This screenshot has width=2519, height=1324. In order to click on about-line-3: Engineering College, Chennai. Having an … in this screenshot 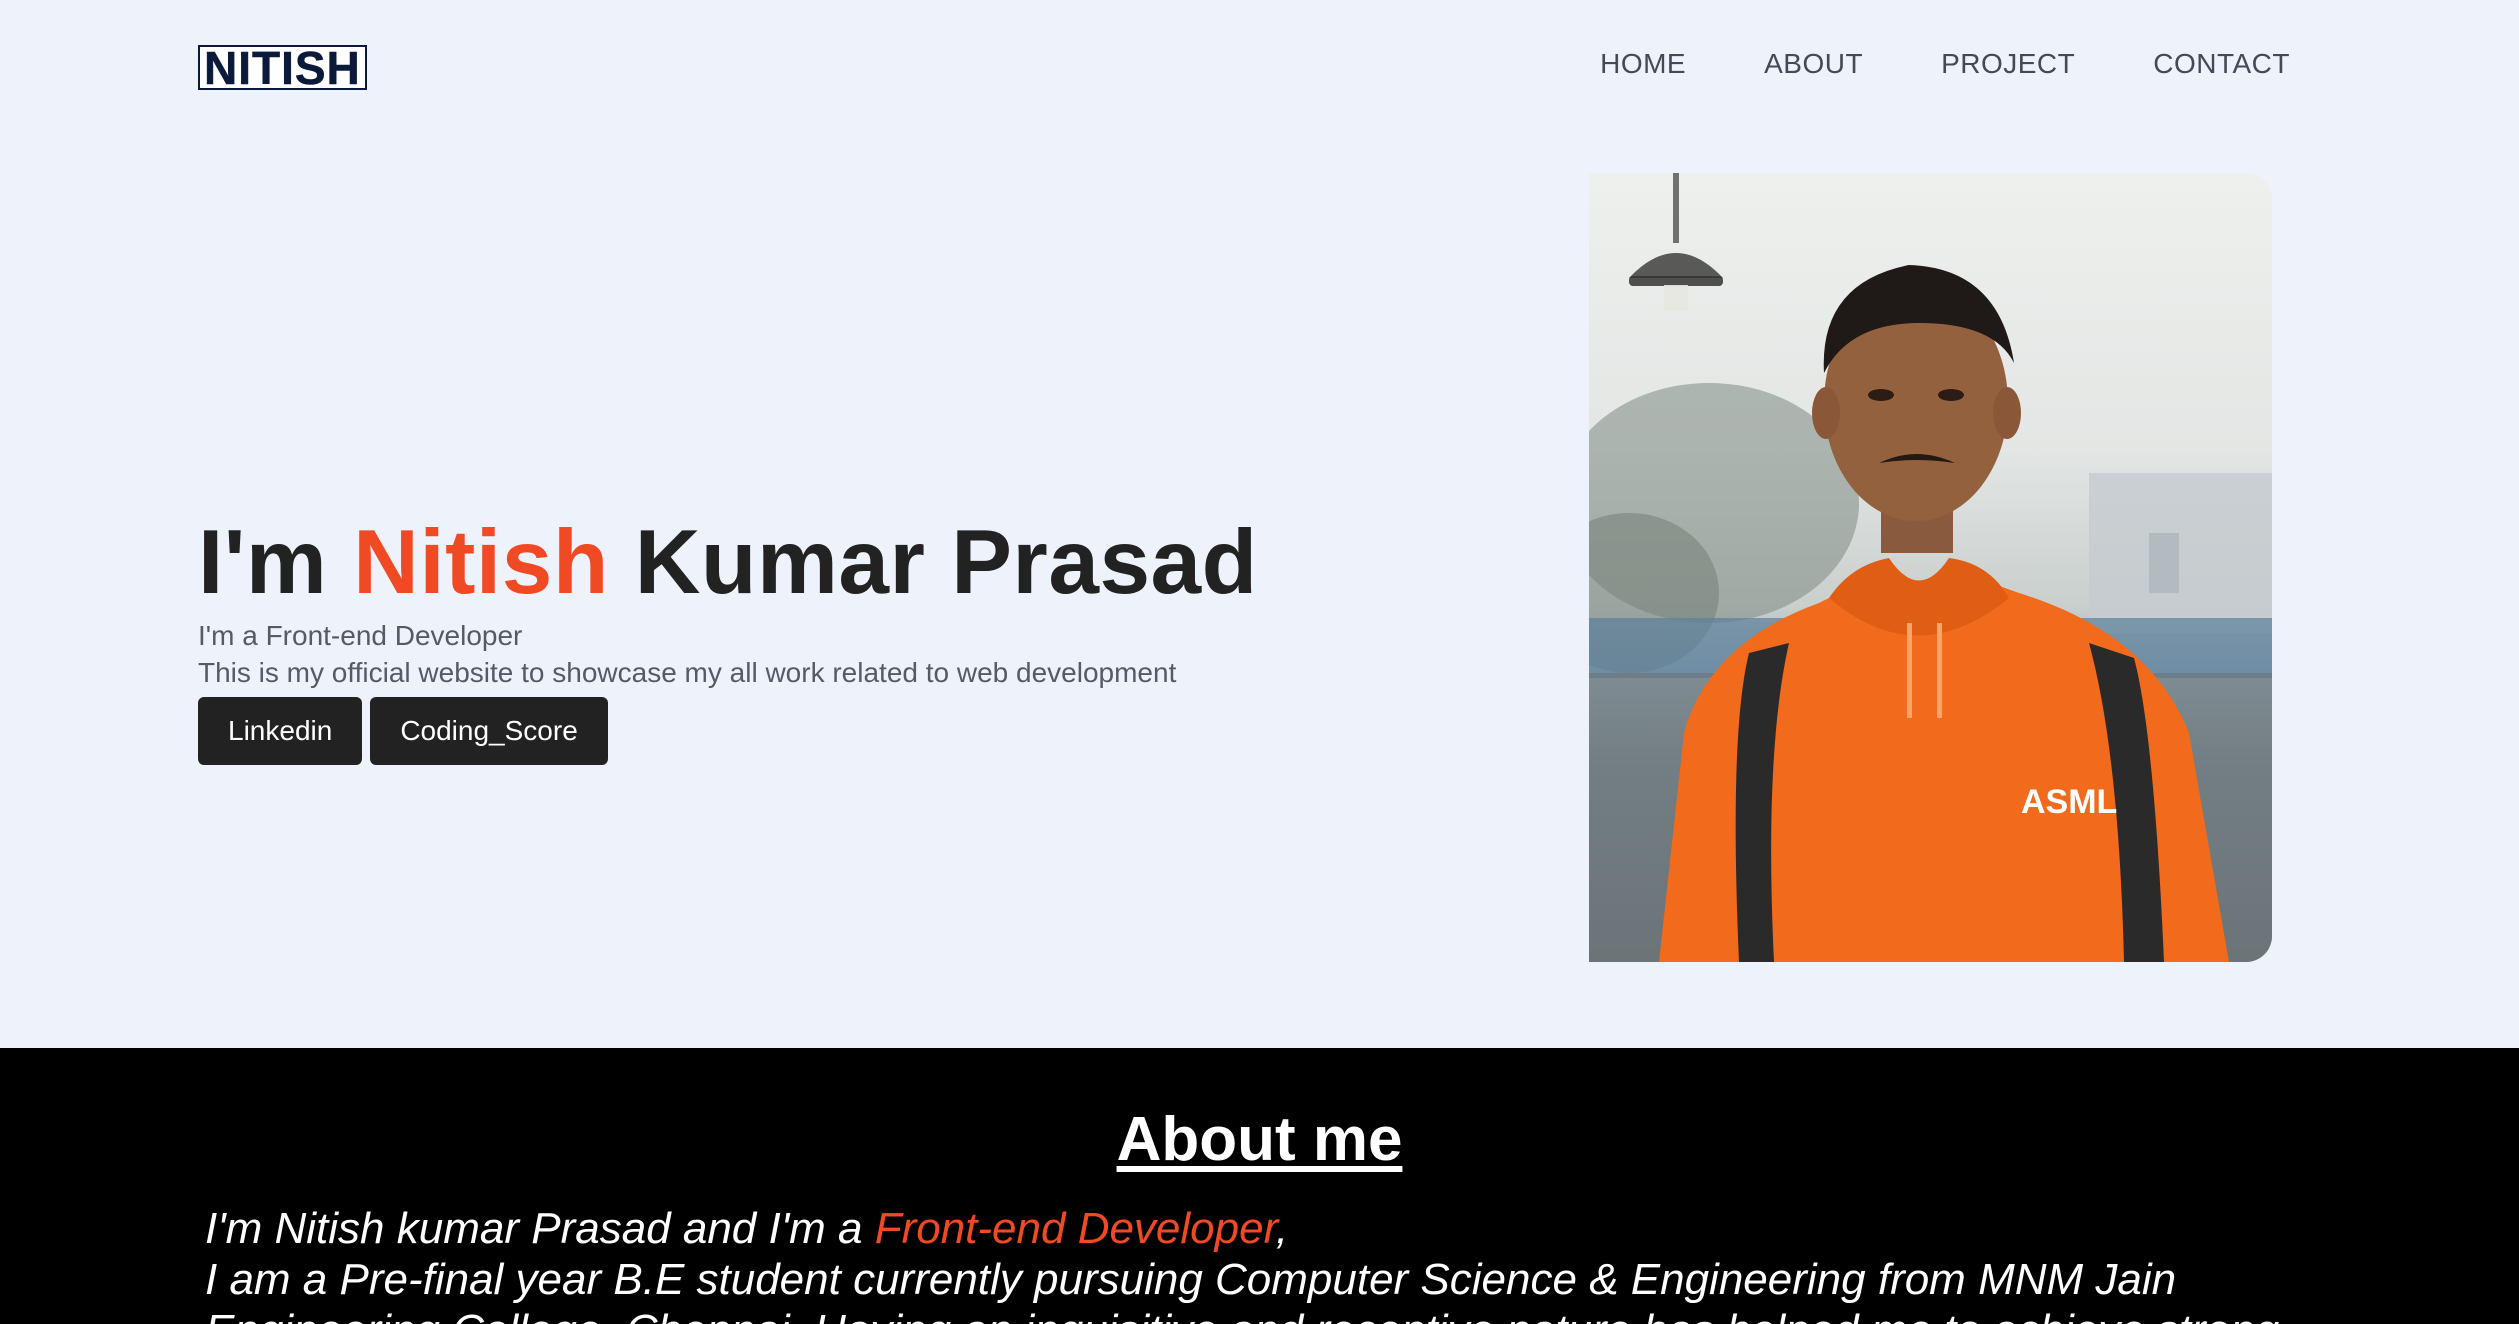, I will do `click(1280, 1314)`.